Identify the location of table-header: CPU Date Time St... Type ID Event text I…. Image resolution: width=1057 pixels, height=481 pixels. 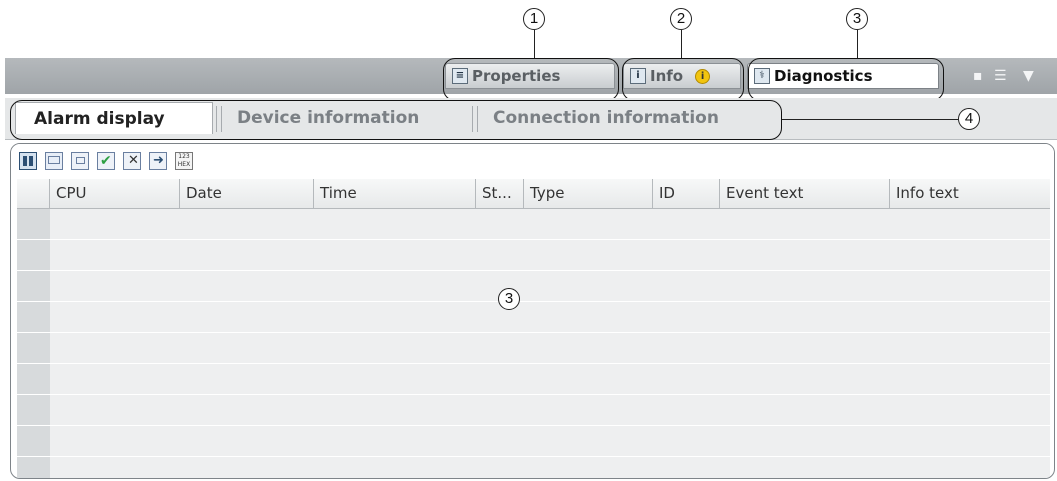
(533, 194).